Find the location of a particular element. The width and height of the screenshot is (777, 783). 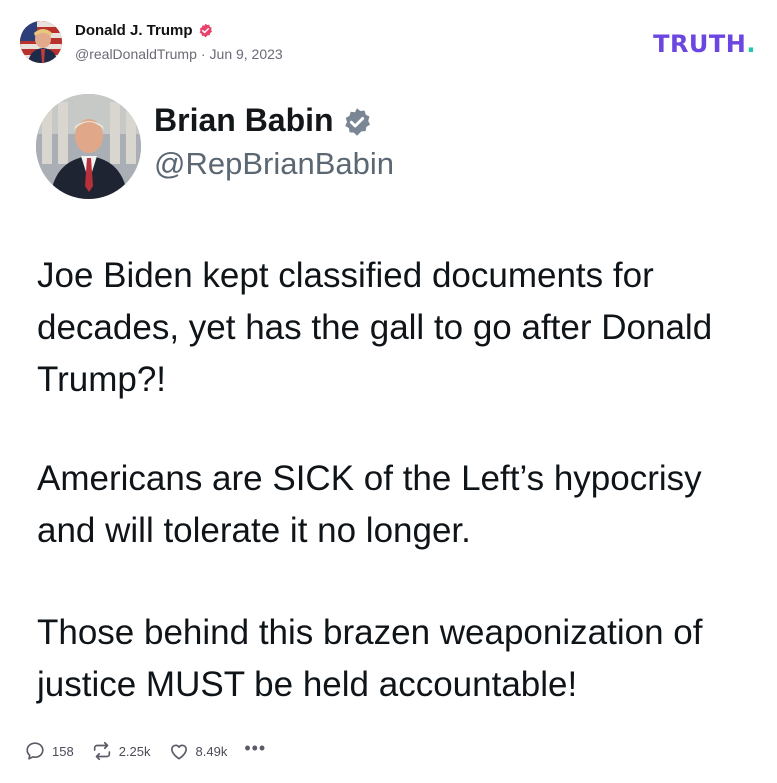

reply-icon is located at coordinates (35, 751).